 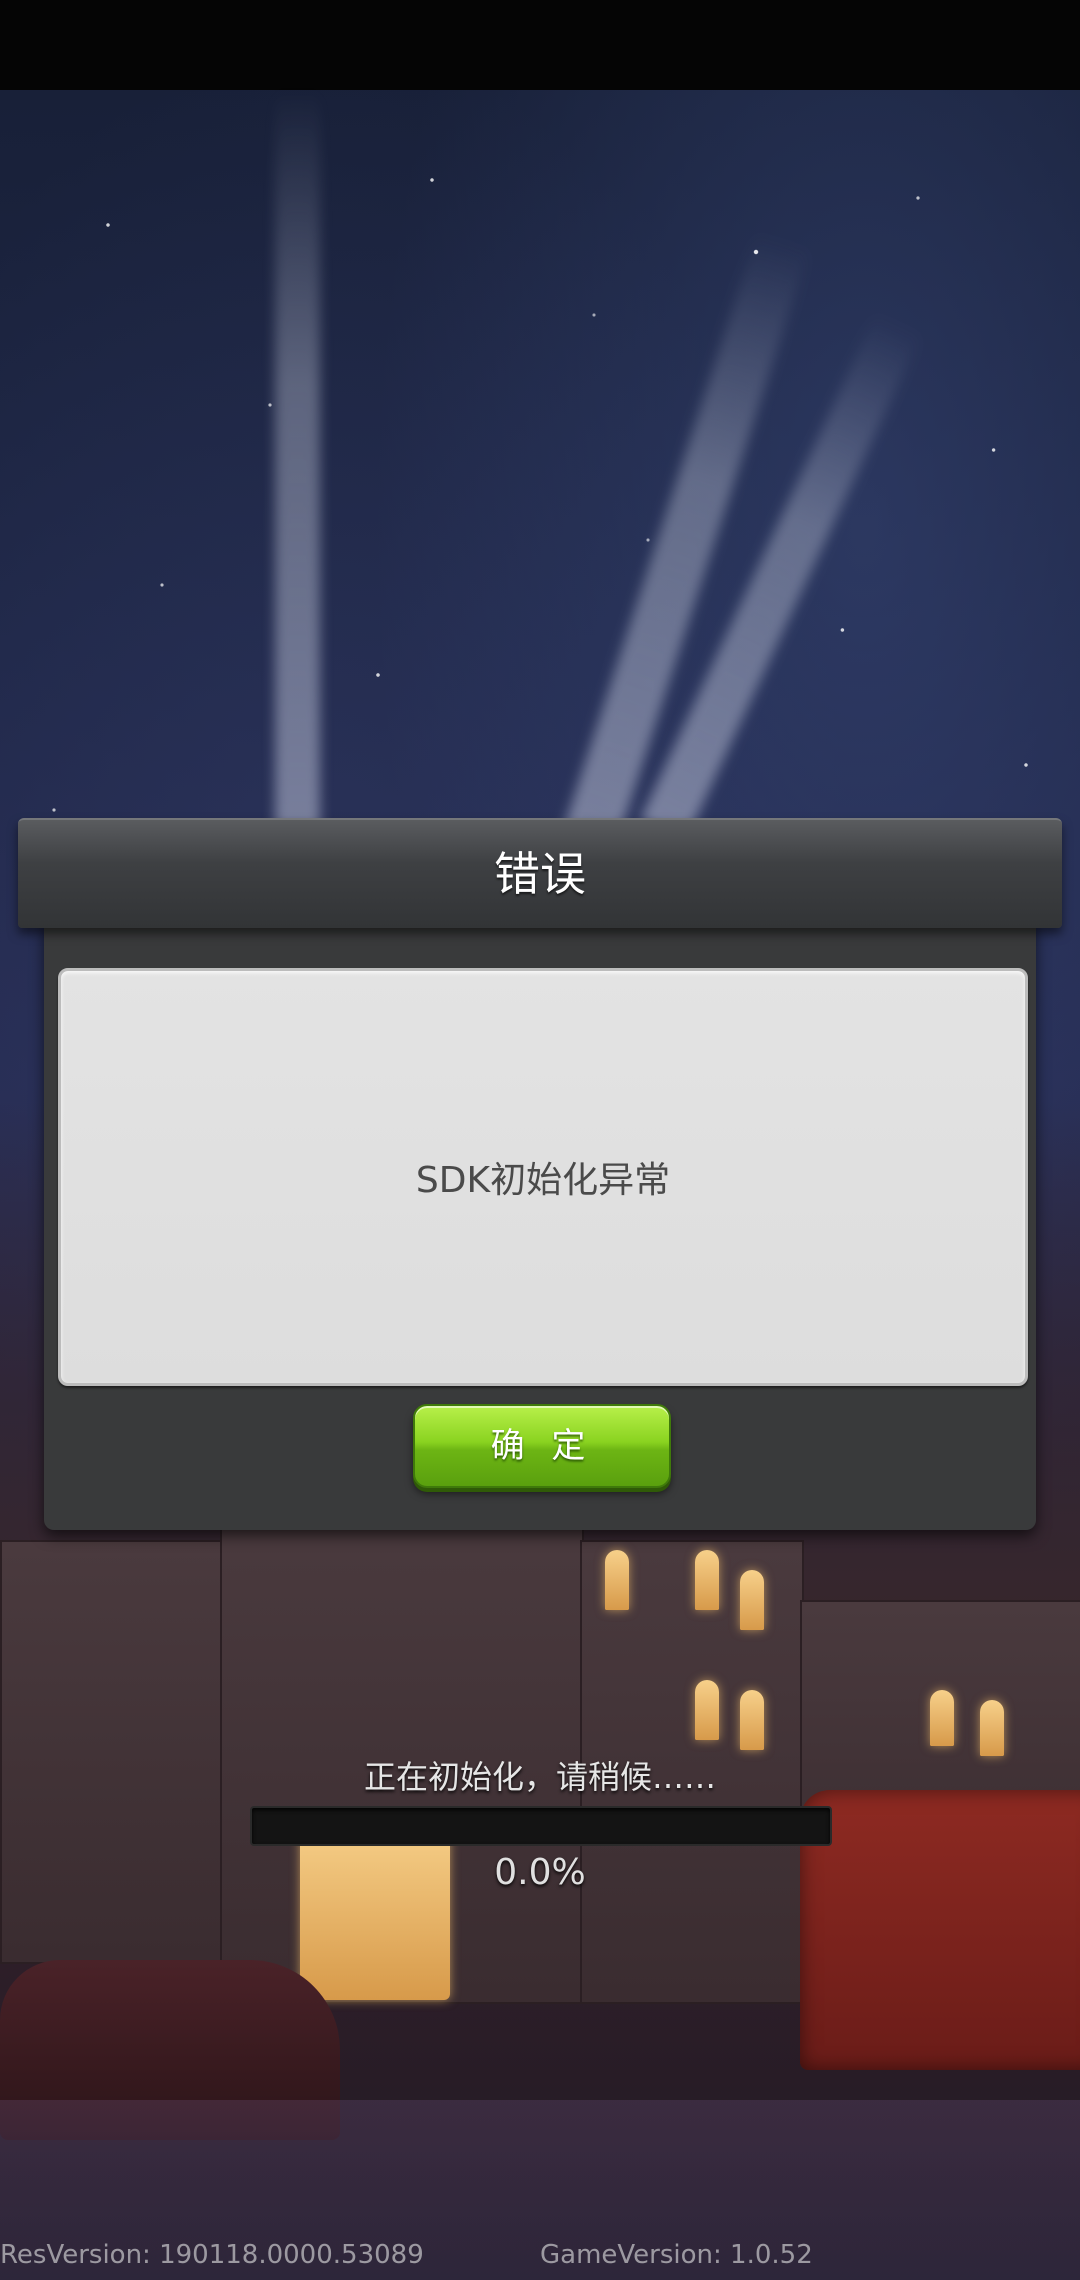 I want to click on status-bar, so click(x=540, y=45).